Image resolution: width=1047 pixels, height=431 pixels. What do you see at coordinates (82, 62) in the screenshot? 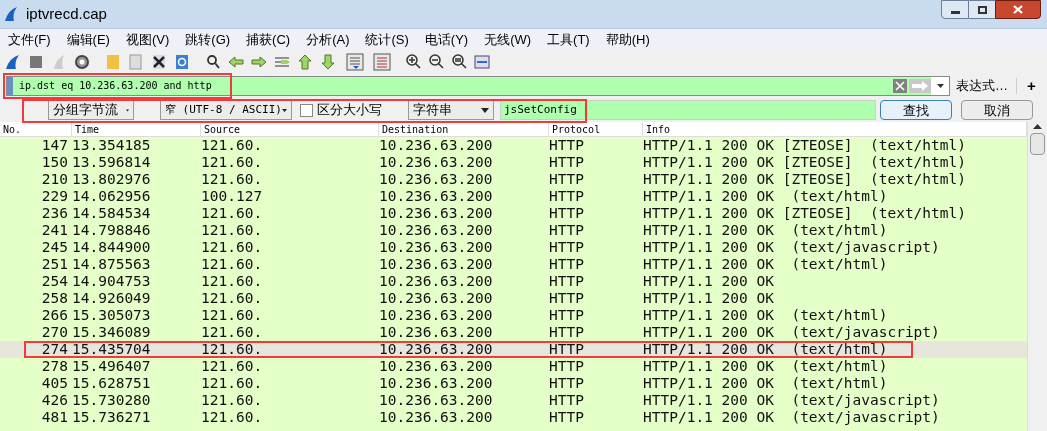
I see `gear-icon` at bounding box center [82, 62].